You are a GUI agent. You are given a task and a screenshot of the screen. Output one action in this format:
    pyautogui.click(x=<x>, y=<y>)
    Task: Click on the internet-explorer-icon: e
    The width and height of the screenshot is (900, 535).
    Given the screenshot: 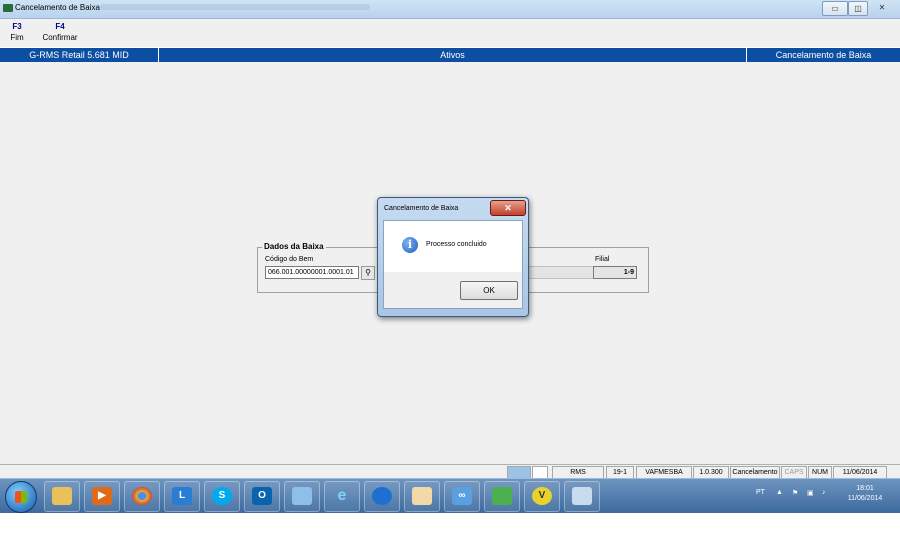 What is the action you would take?
    pyautogui.click(x=342, y=495)
    